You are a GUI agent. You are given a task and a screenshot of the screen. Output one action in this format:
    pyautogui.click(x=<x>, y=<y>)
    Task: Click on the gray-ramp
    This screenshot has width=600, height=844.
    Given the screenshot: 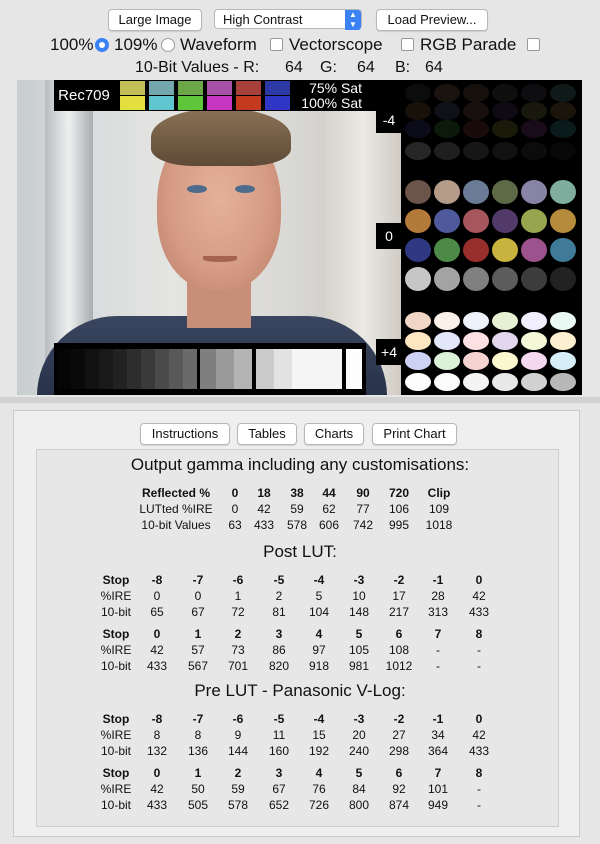 What is the action you would take?
    pyautogui.click(x=210, y=369)
    